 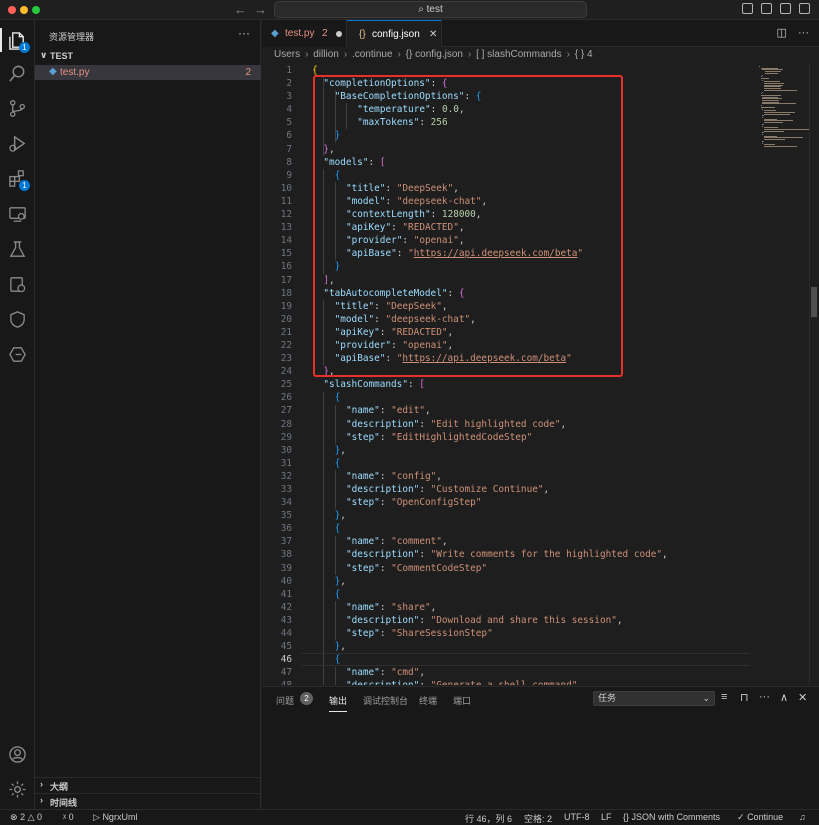 I want to click on tab-test-py: ◆ test.py 2, so click(x=304, y=33).